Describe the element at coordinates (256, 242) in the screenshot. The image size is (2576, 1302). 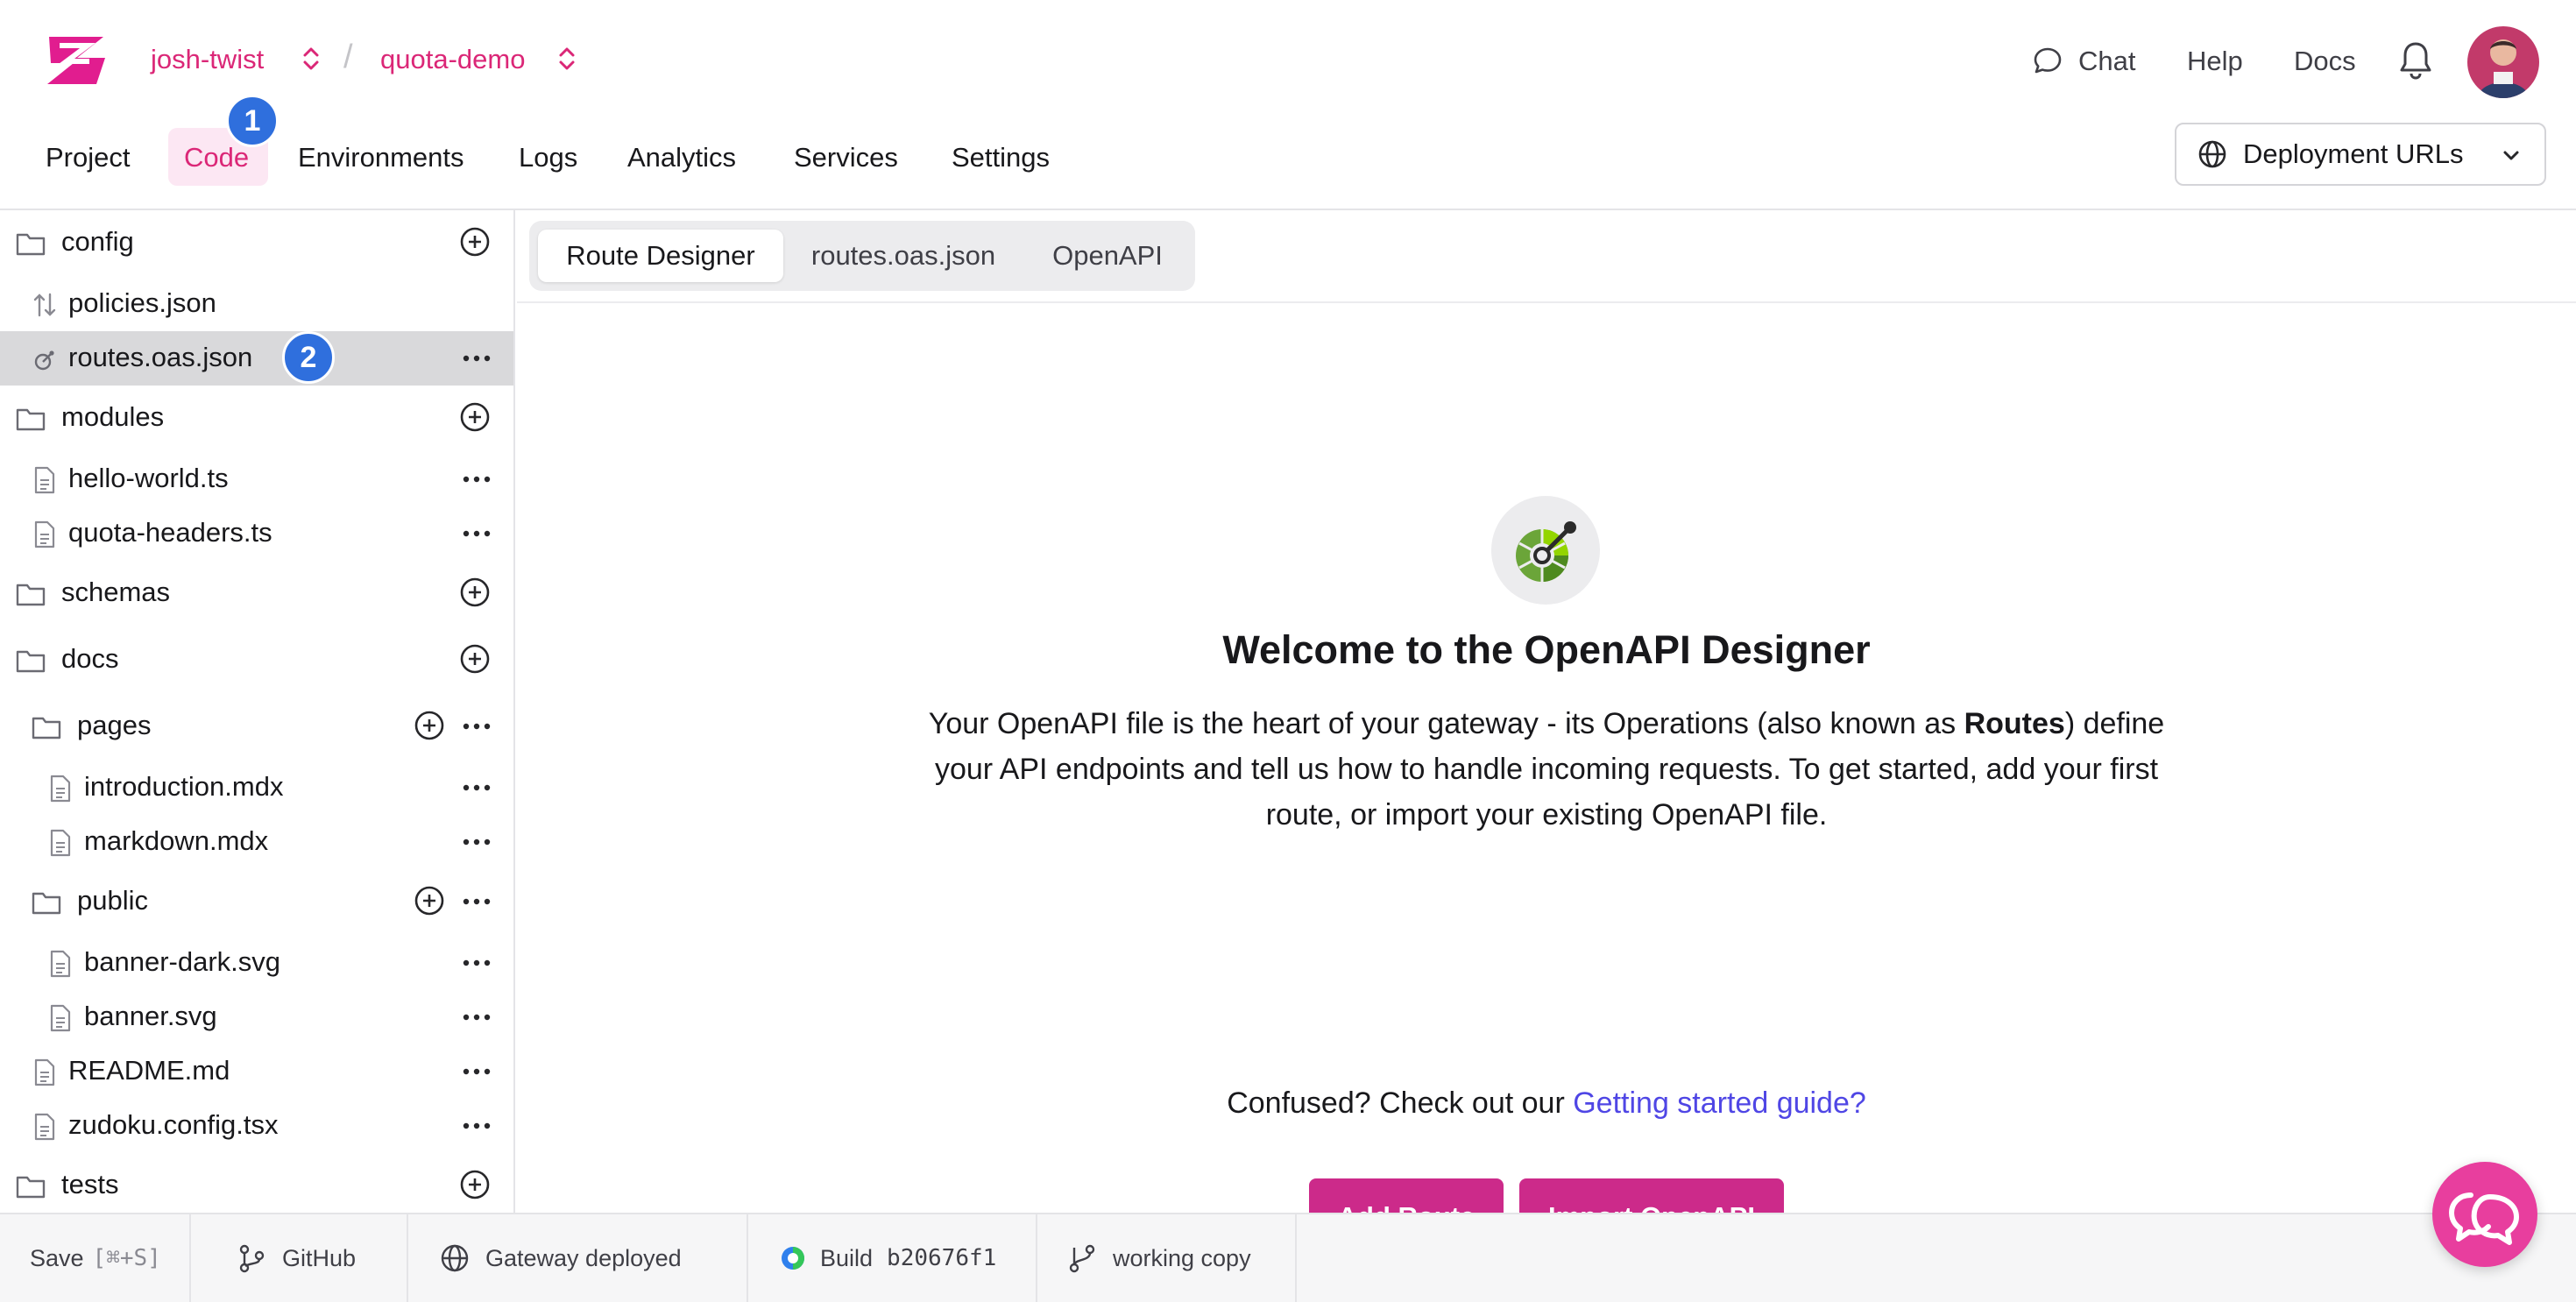
I see `folder-config: config` at that location.